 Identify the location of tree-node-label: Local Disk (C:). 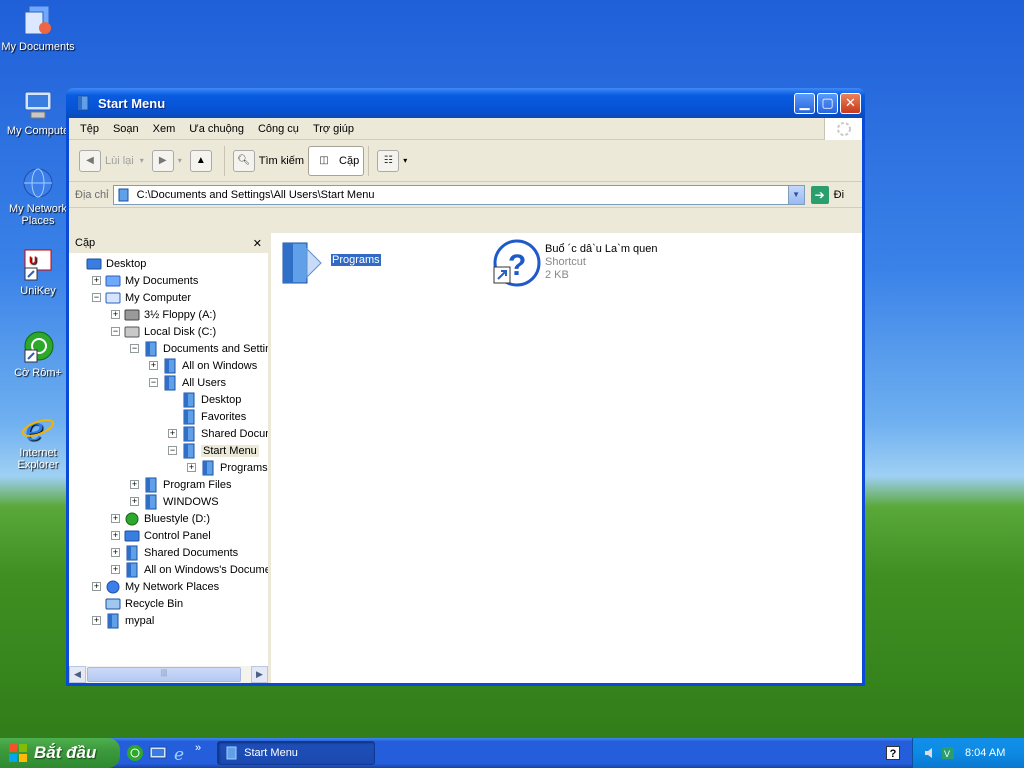
(180, 331).